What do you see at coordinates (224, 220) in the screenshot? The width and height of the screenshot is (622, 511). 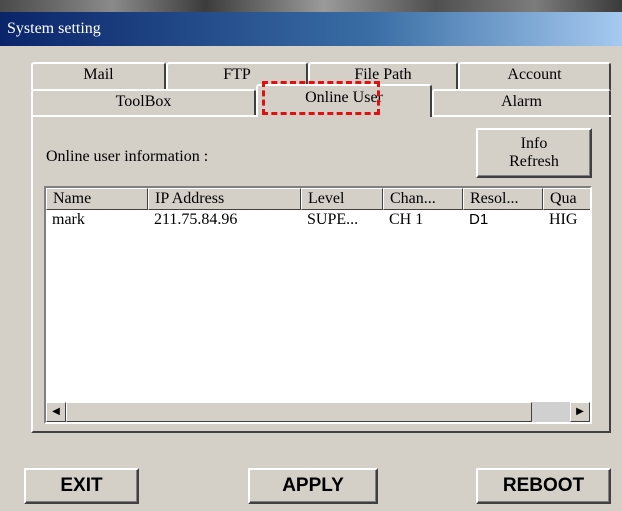 I see `row-1-ip-address: 211.75.84.96` at bounding box center [224, 220].